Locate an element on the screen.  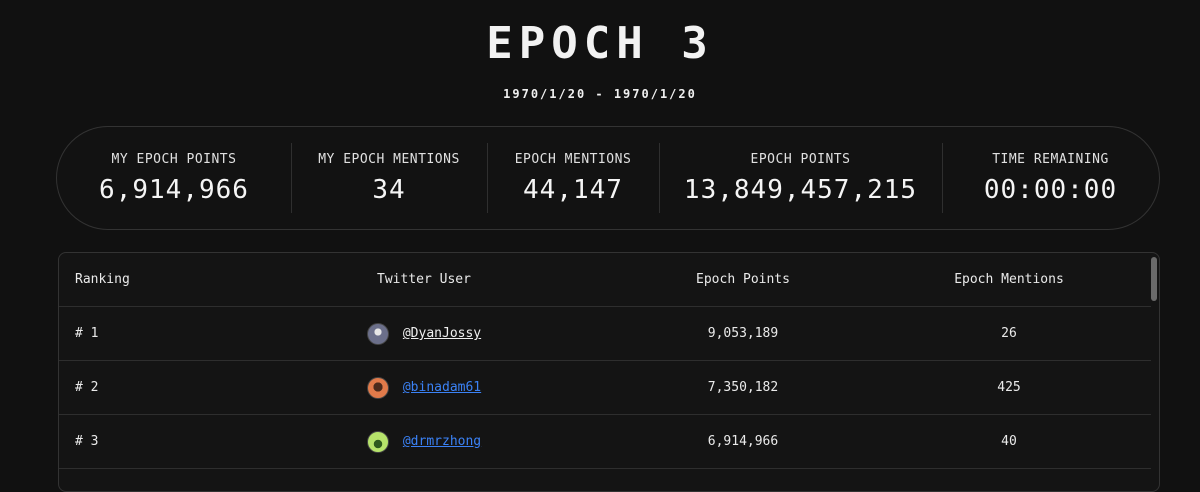
mentions-cell: 40 is located at coordinates (1009, 441).